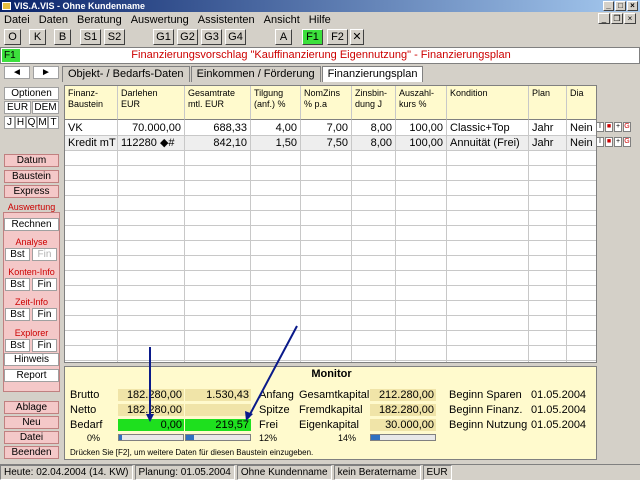 The width and height of the screenshot is (640, 480). I want to click on period-h-button: H, so click(20, 122).